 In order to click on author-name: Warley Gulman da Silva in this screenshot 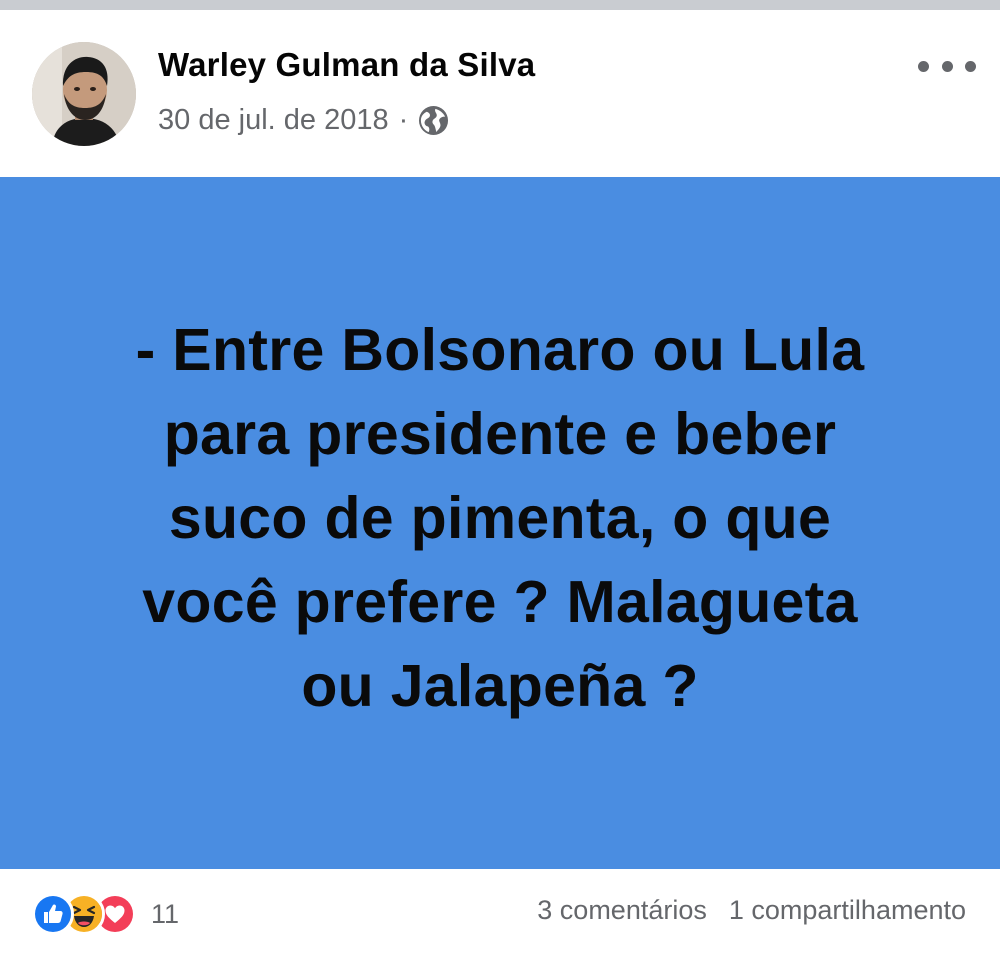, I will do `click(346, 65)`.